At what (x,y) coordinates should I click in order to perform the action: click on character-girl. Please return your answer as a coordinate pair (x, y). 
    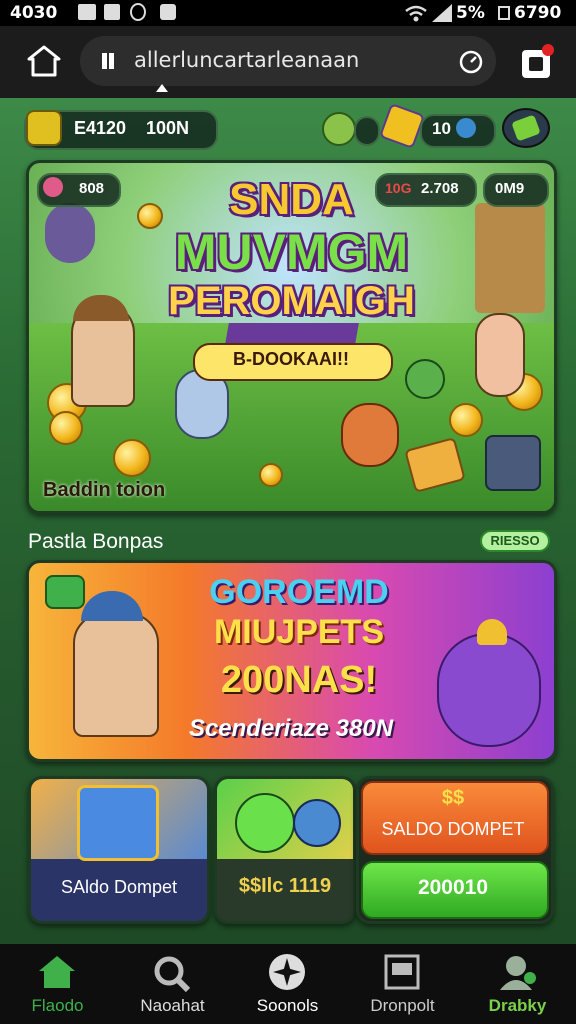
    Looking at the image, I should click on (500, 355).